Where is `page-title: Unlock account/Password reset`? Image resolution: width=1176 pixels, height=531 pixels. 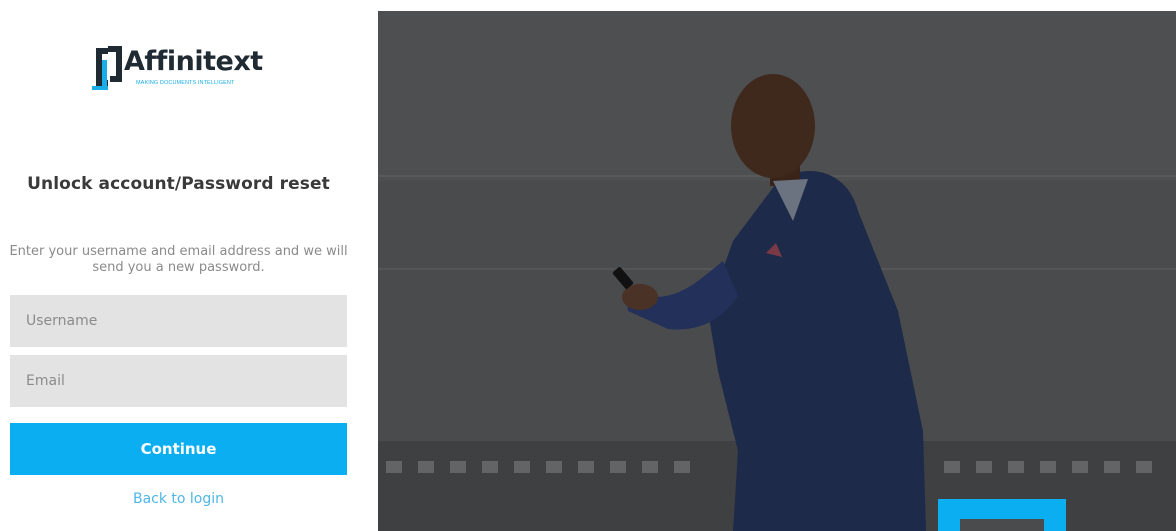 page-title: Unlock account/Password reset is located at coordinates (178, 184).